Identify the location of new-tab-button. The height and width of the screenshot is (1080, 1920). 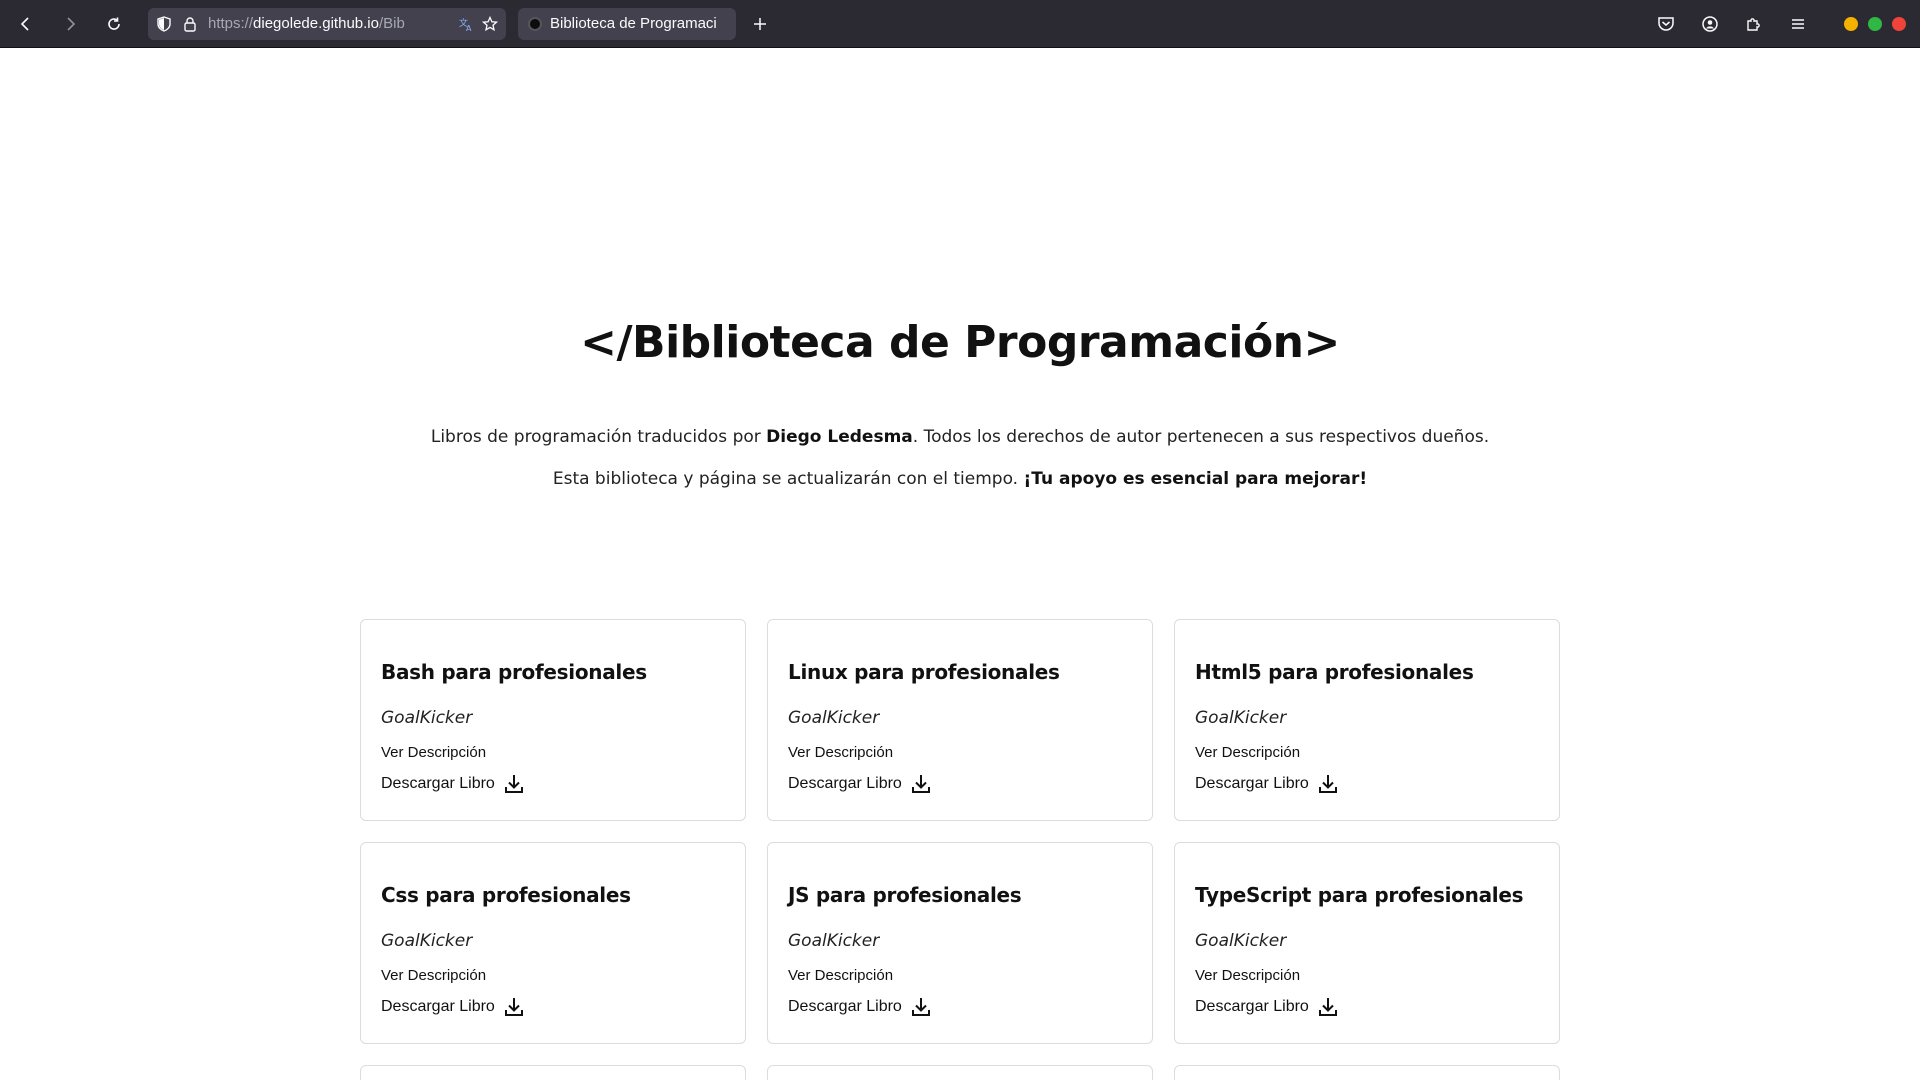
(760, 24).